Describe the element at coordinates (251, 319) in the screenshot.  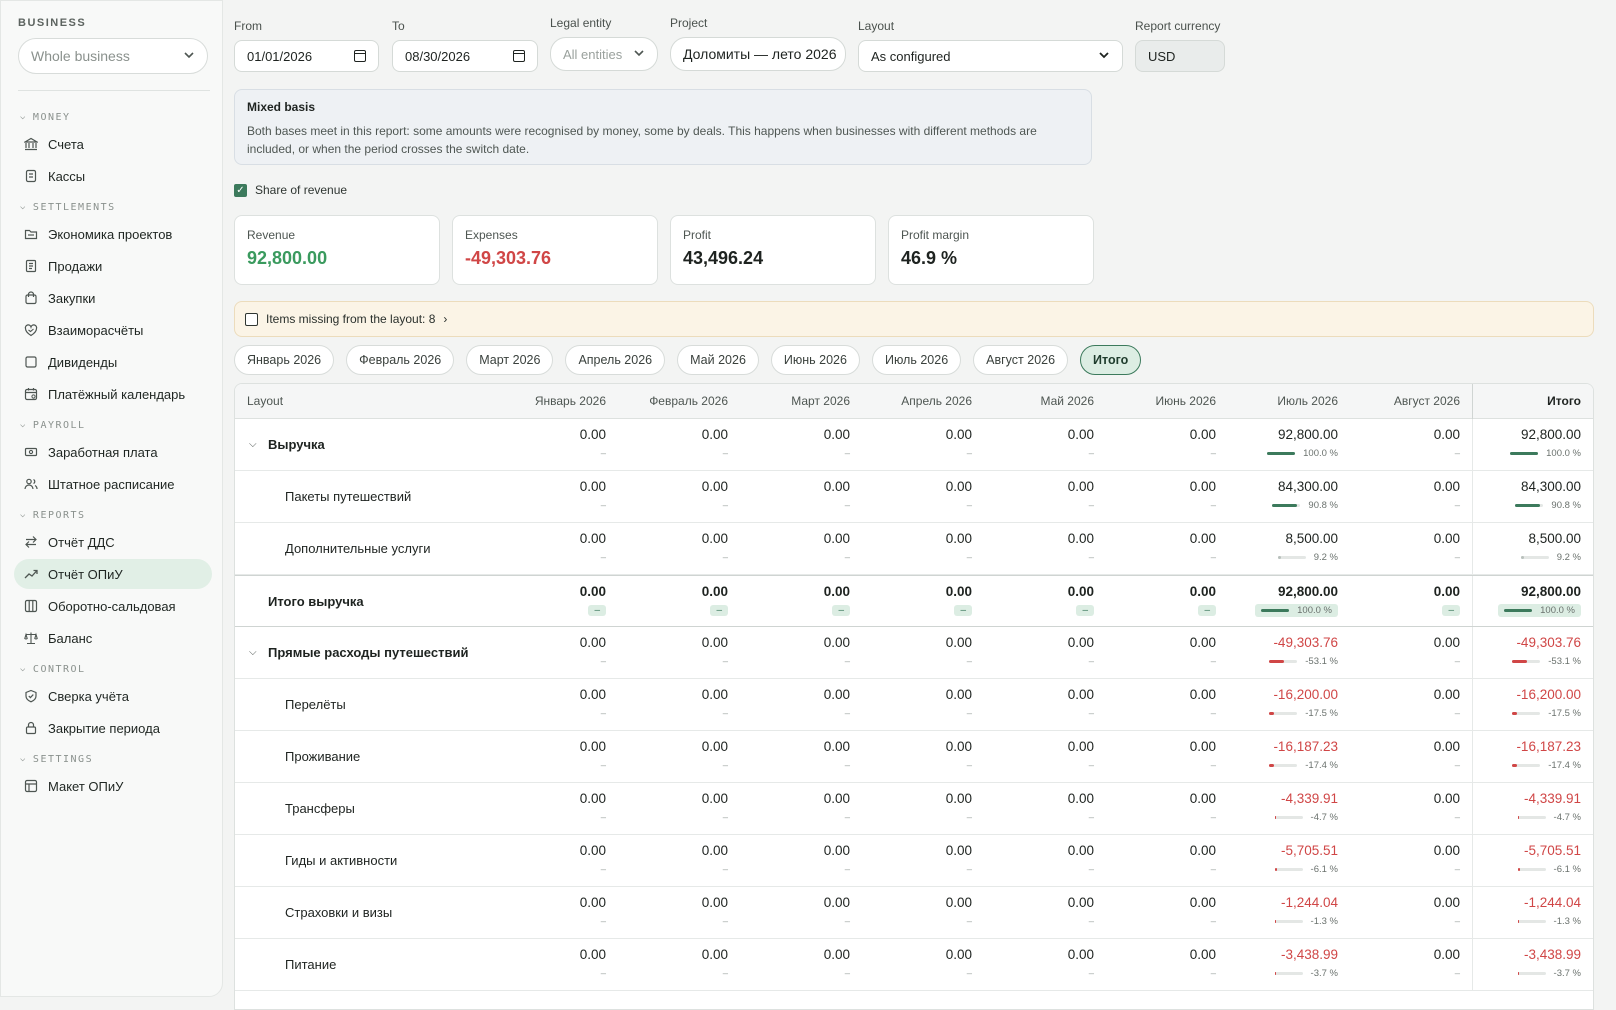
I see `checkbox-icon` at that location.